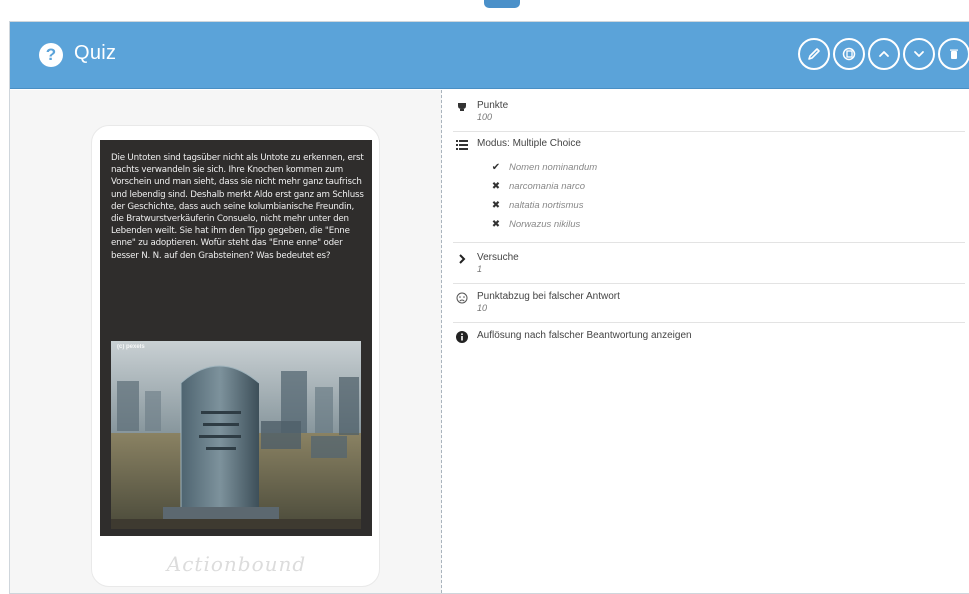 This screenshot has width=969, height=594. I want to click on points-row: Punkte 100, so click(709, 116).